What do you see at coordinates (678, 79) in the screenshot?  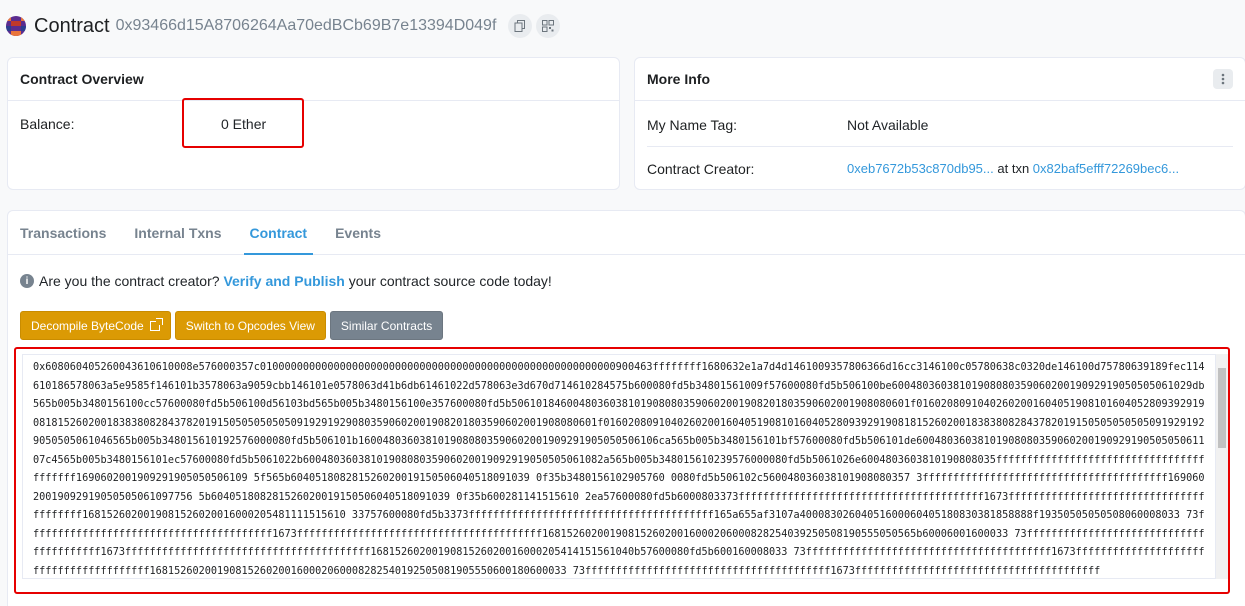 I see `more-info-heading: More Info` at bounding box center [678, 79].